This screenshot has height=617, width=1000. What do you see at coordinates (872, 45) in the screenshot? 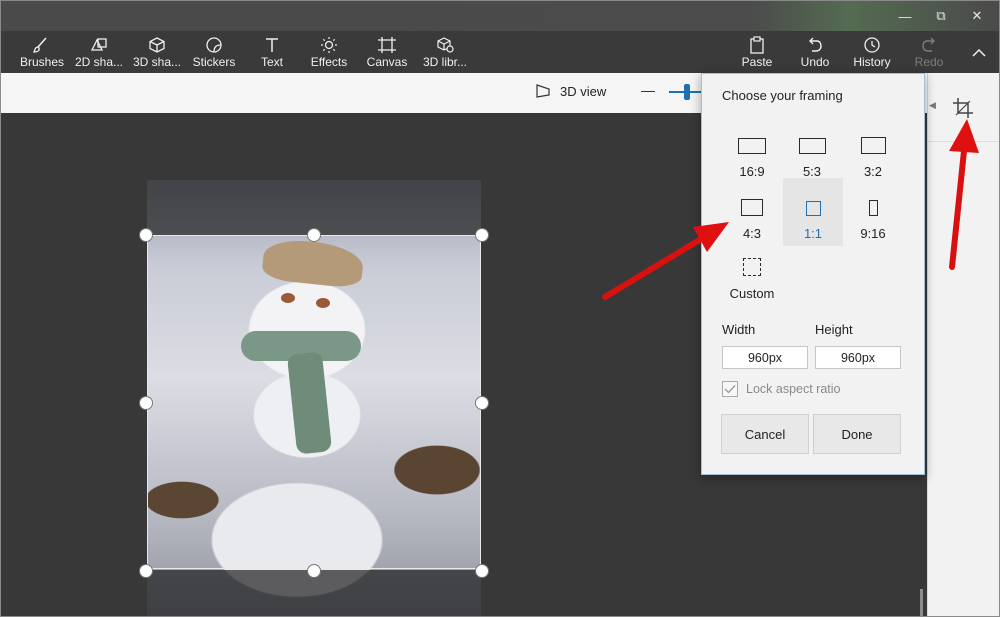
I see `history-icon` at bounding box center [872, 45].